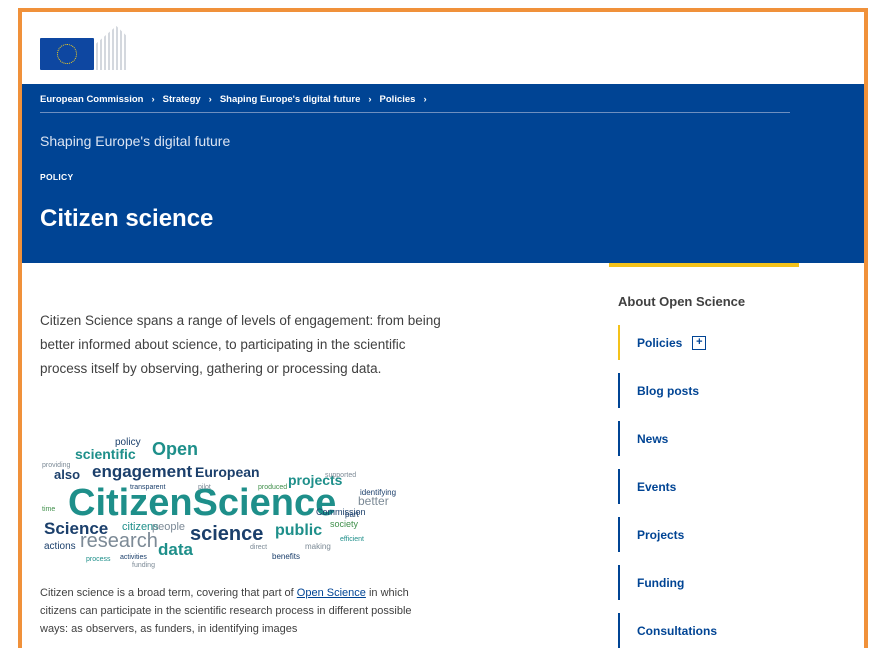  I want to click on sidebar-item-funding: Funding, so click(718, 582).